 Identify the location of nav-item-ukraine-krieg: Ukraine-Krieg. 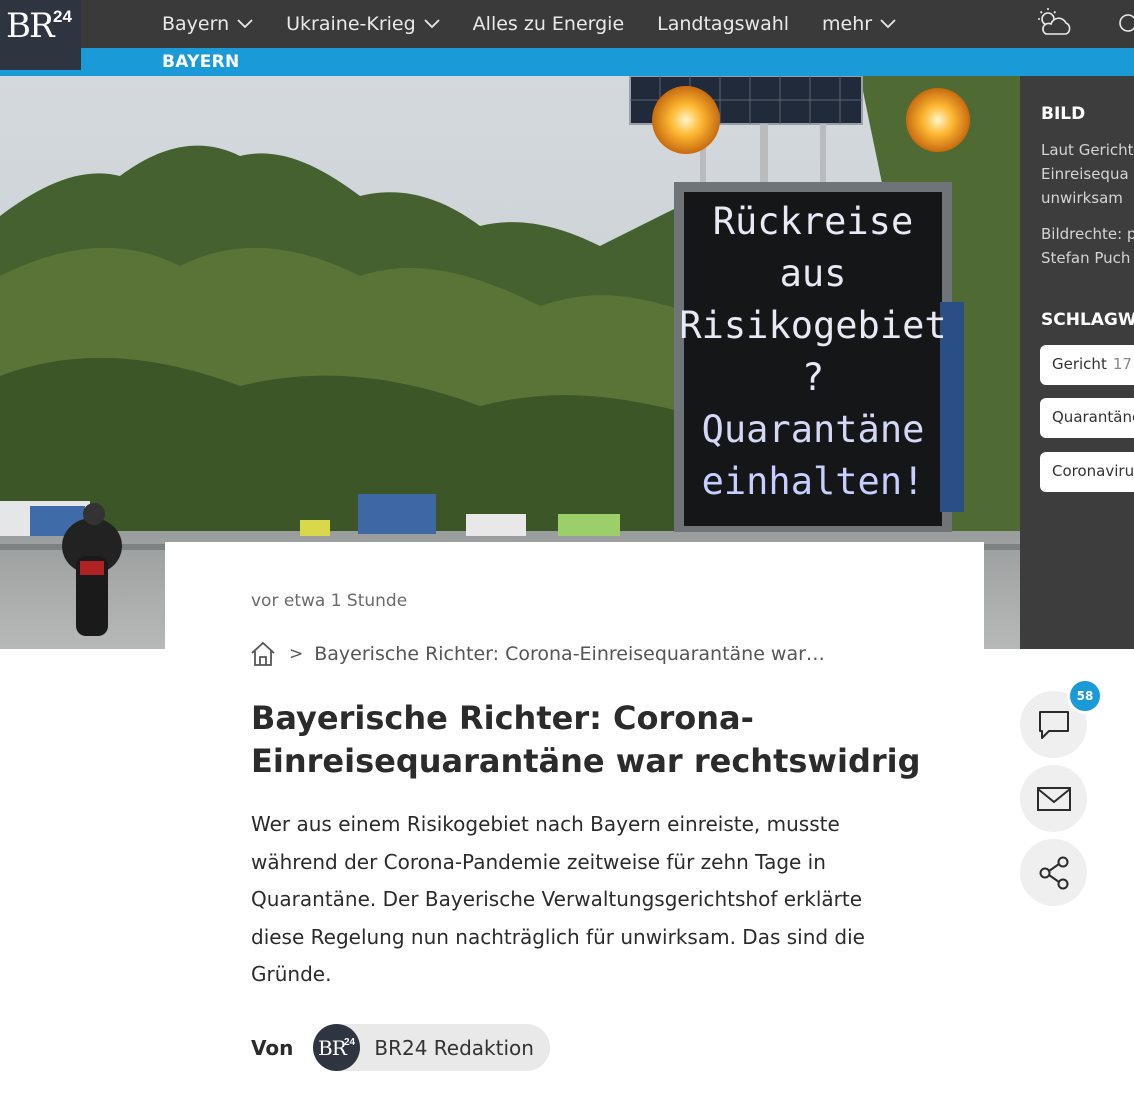
(363, 24).